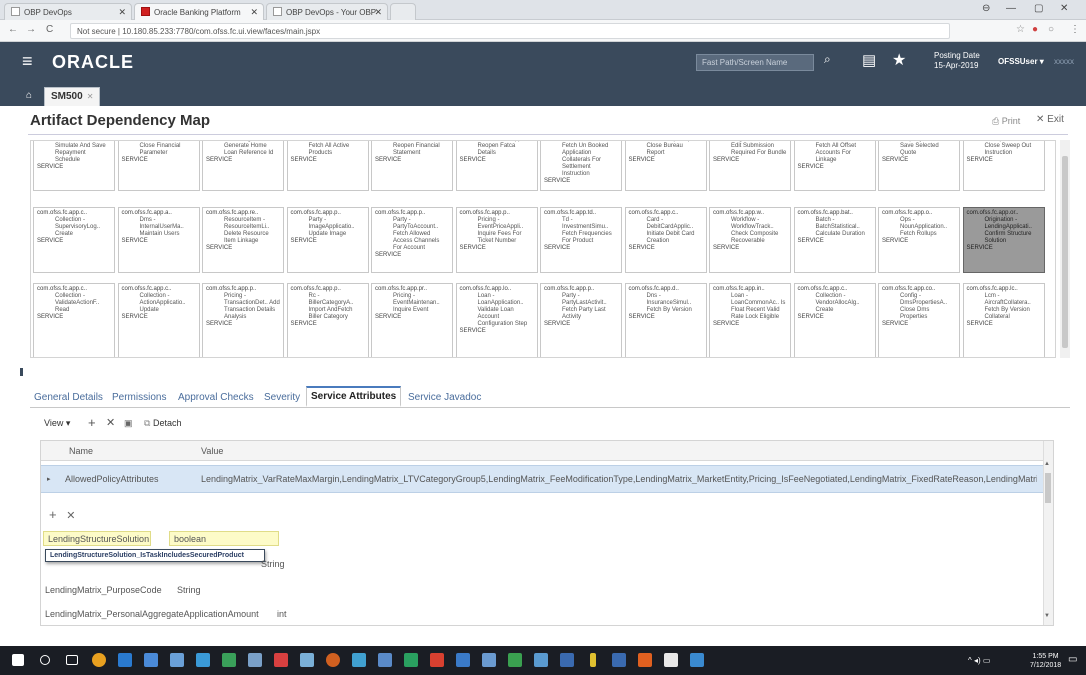 The height and width of the screenshot is (675, 1086). What do you see at coordinates (1051, 29) in the screenshot?
I see `extension-icon-2: ○` at bounding box center [1051, 29].